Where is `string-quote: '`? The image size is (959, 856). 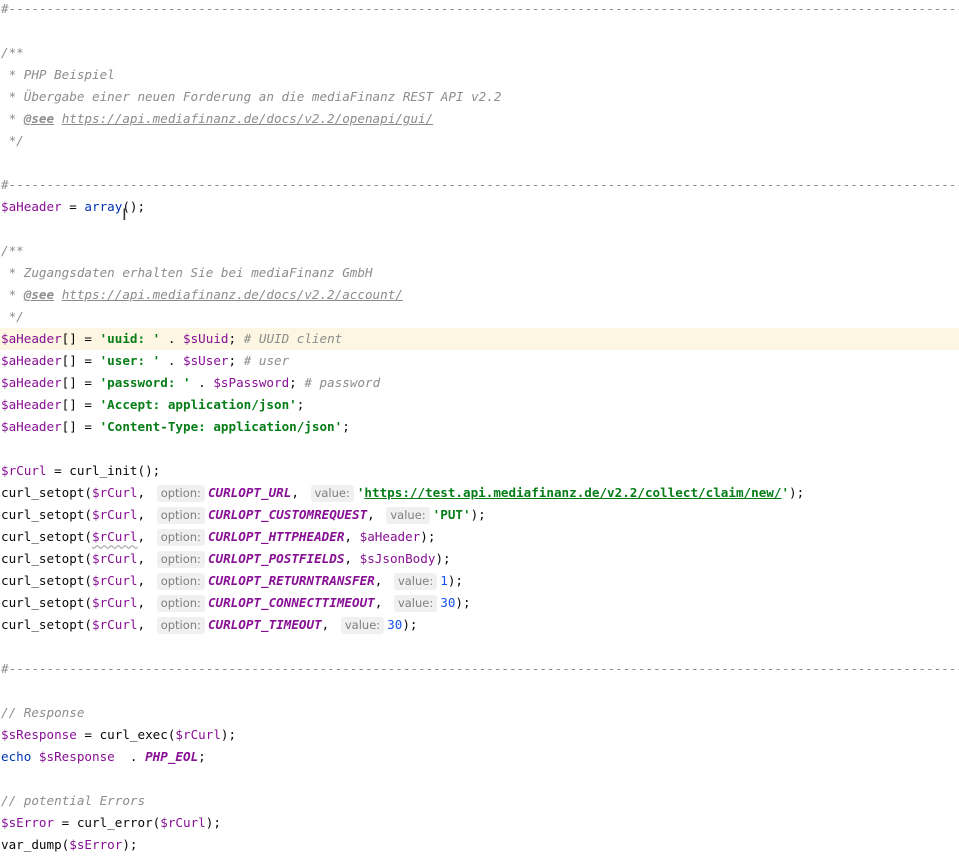 string-quote: ' is located at coordinates (785, 492).